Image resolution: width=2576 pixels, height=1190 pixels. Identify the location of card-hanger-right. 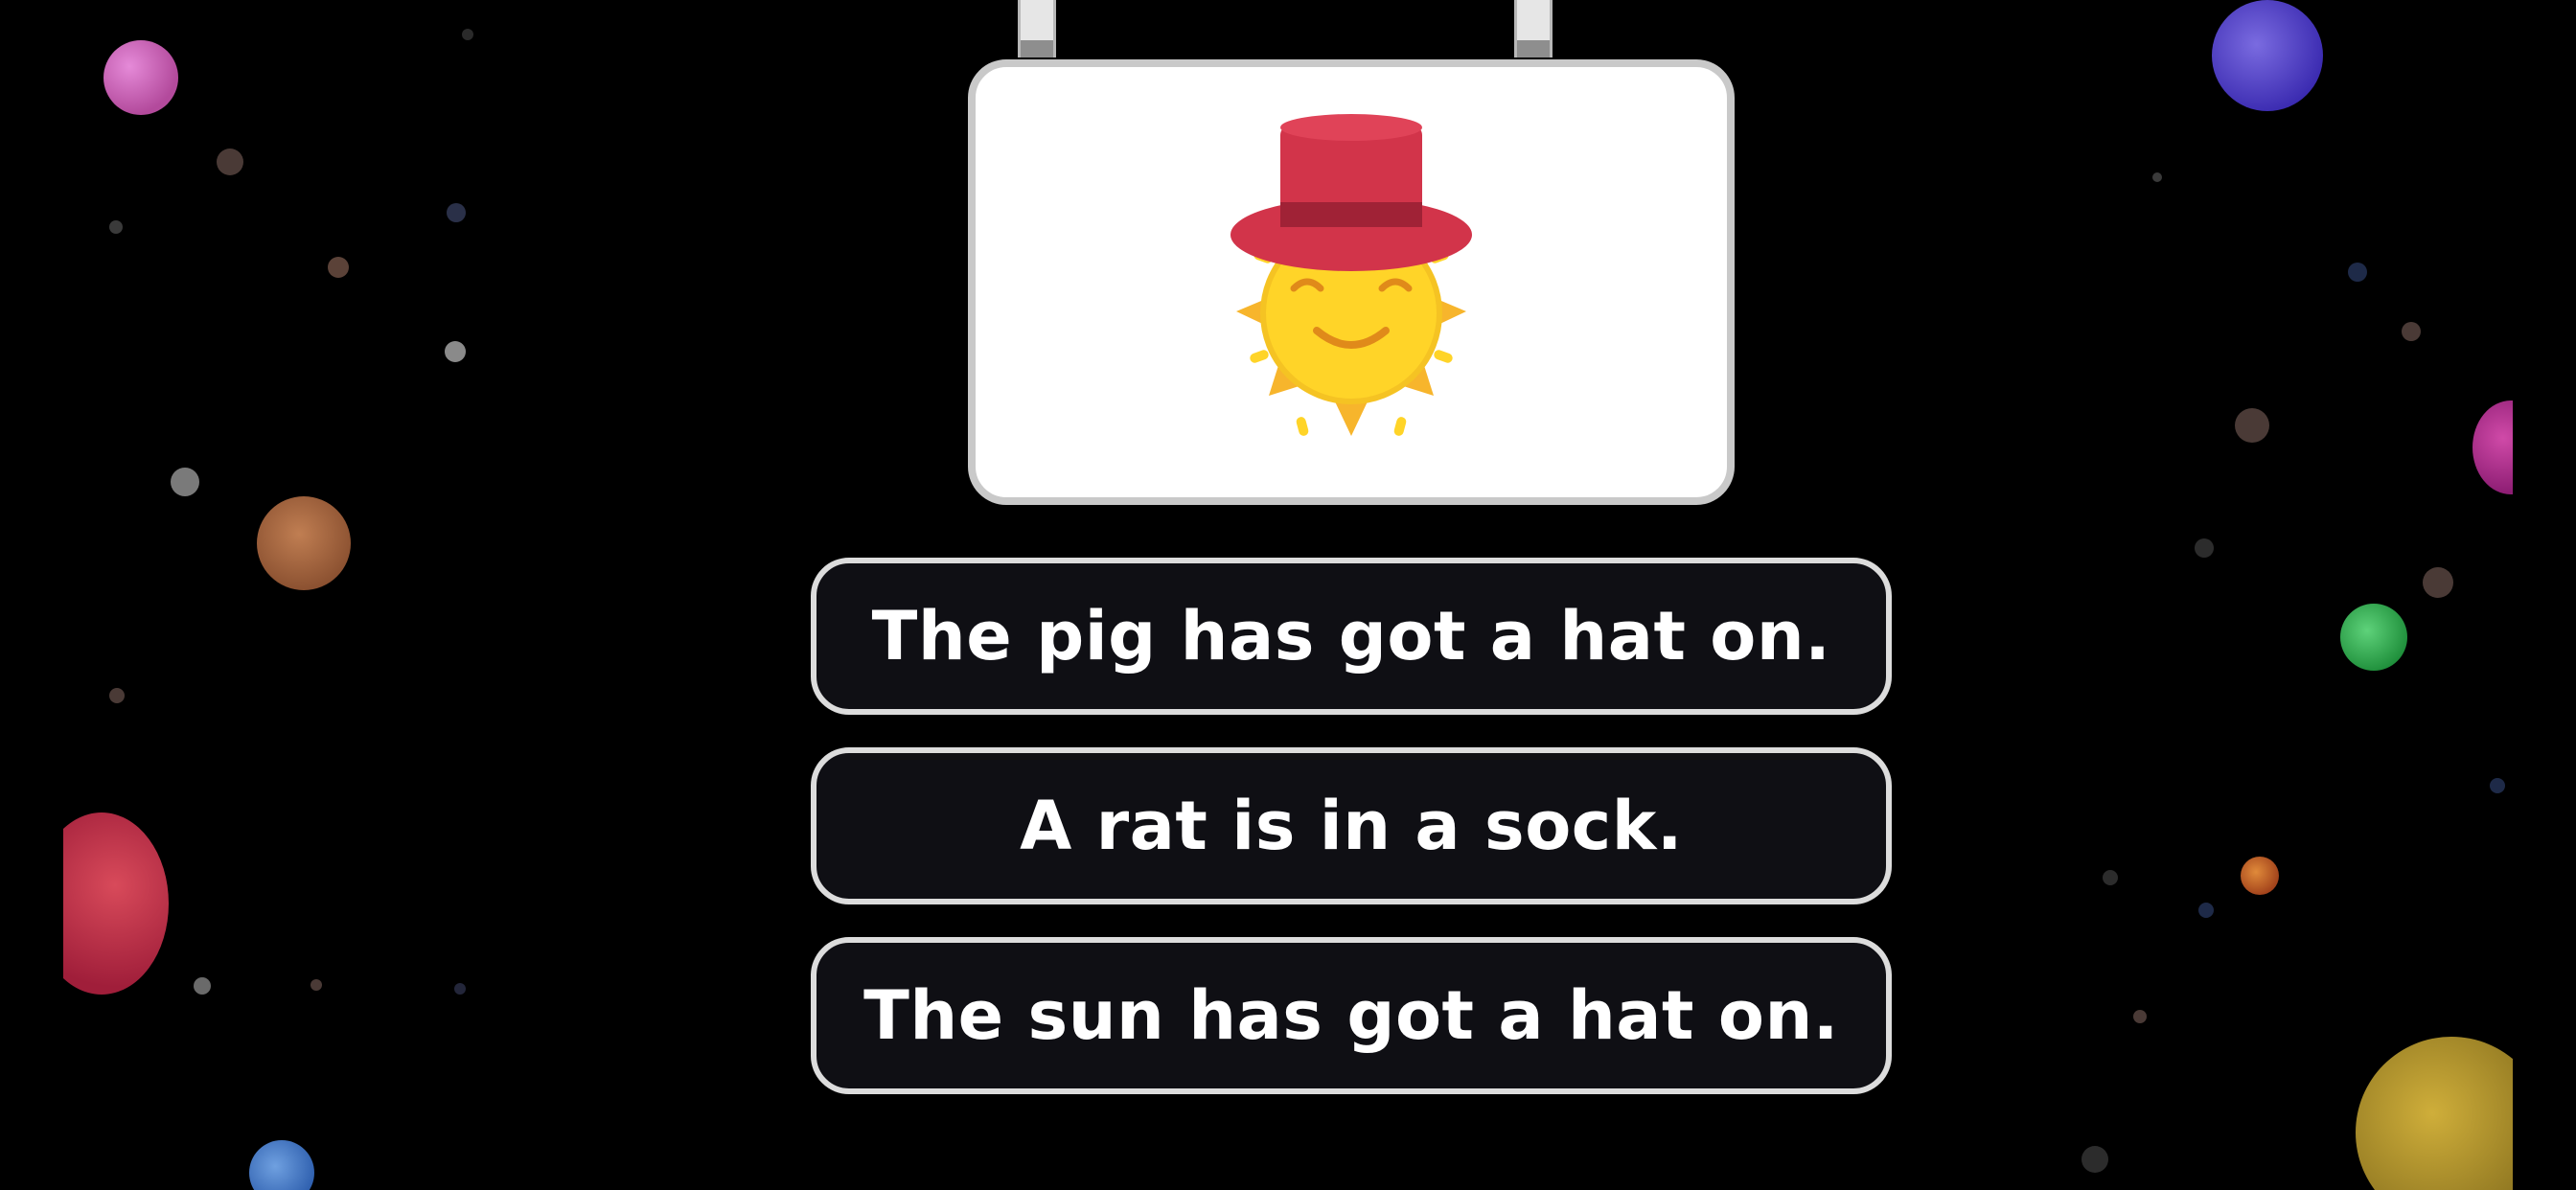
(1533, 29).